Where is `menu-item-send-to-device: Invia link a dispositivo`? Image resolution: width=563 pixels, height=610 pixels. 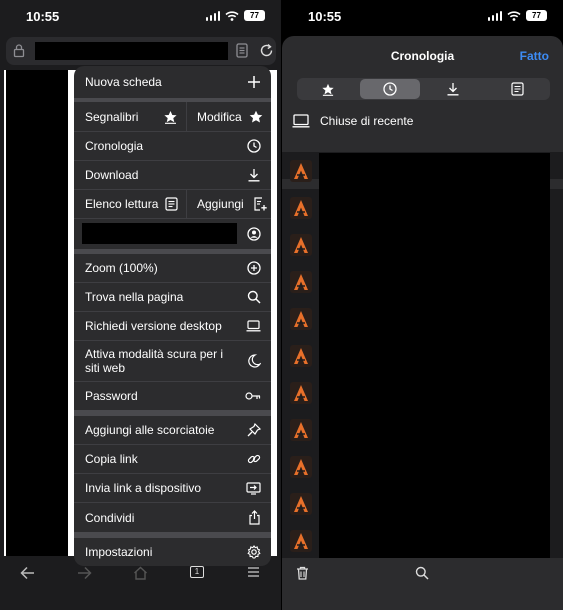 menu-item-send-to-device: Invia link a dispositivo is located at coordinates (172, 488).